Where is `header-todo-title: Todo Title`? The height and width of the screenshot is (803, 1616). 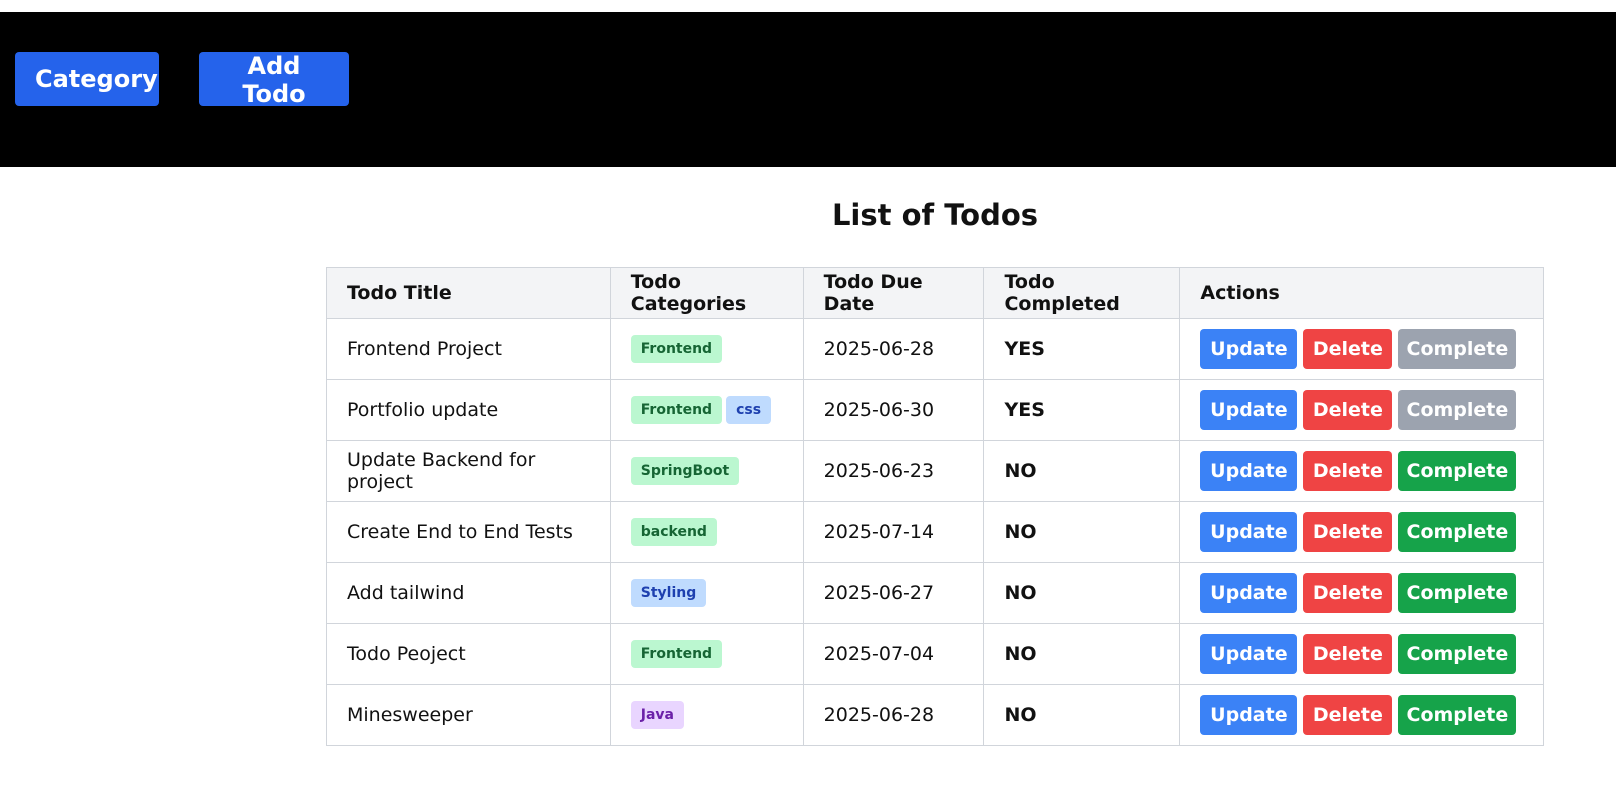
header-todo-title: Todo Title is located at coordinates (468, 293).